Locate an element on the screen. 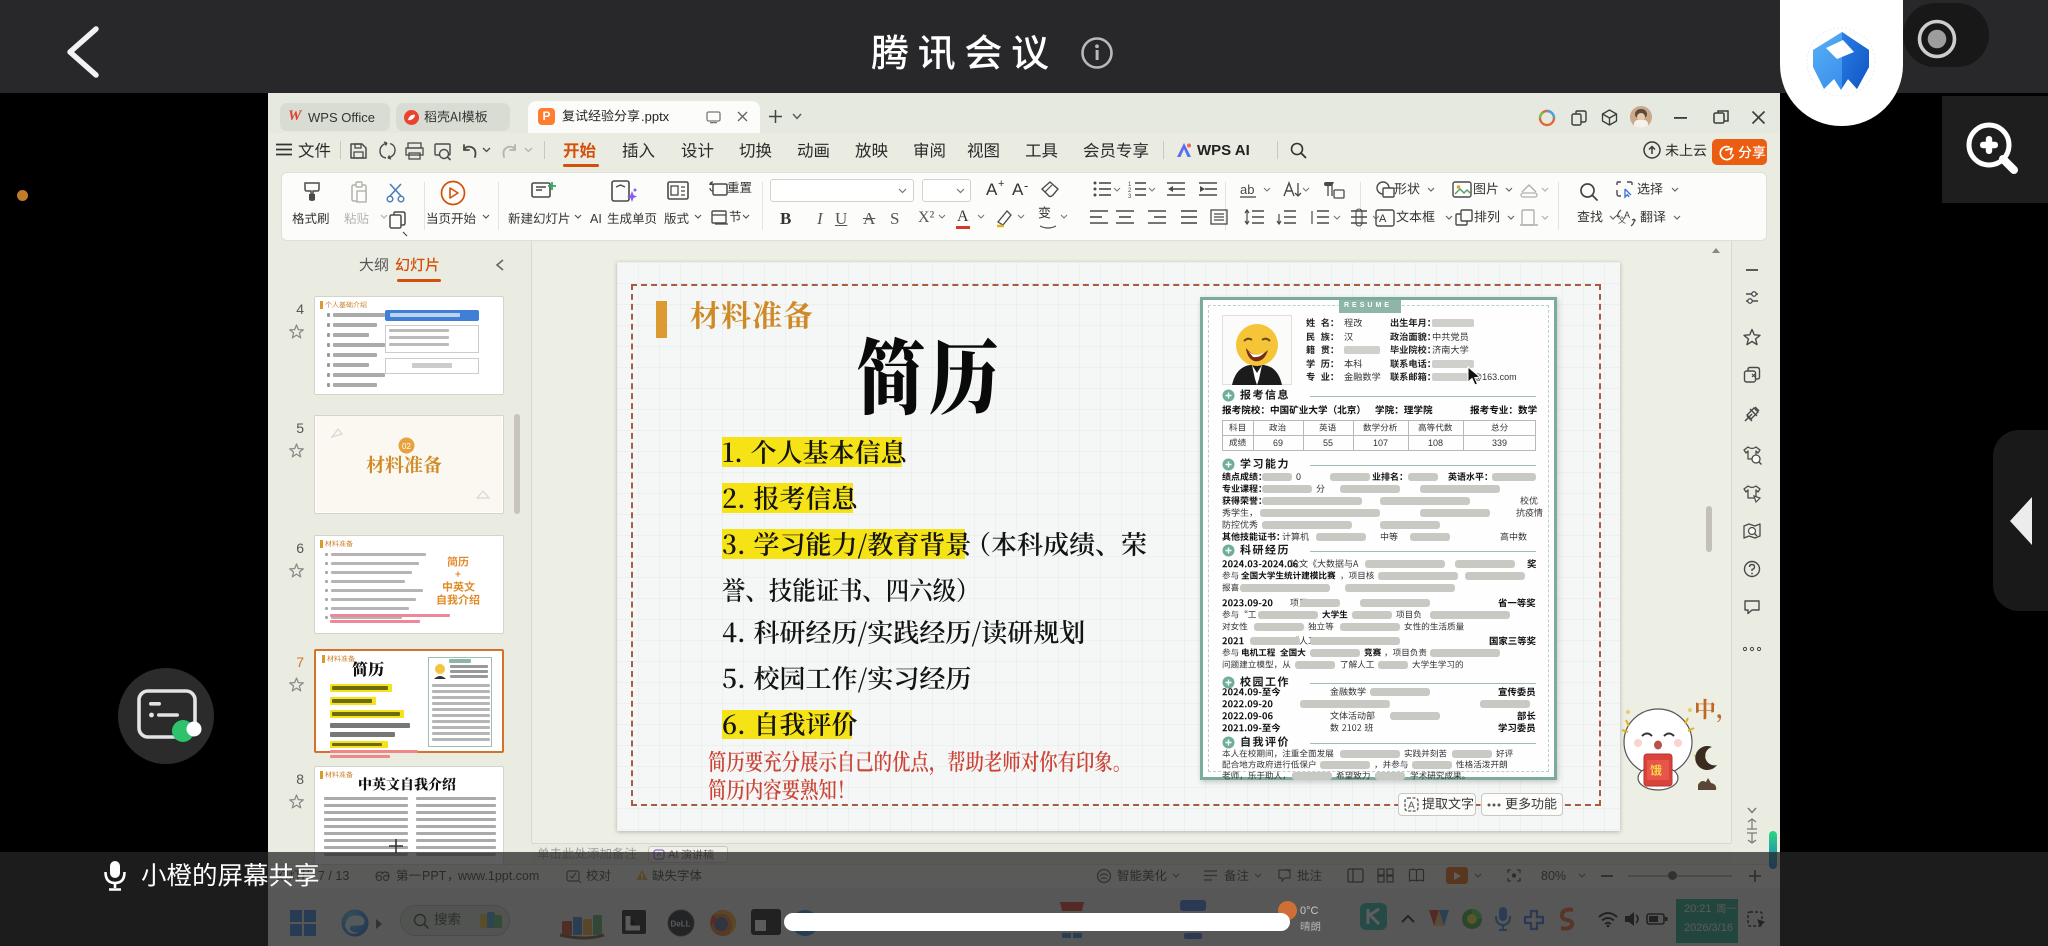  svg-text: ab is located at coordinates (1247, 189).